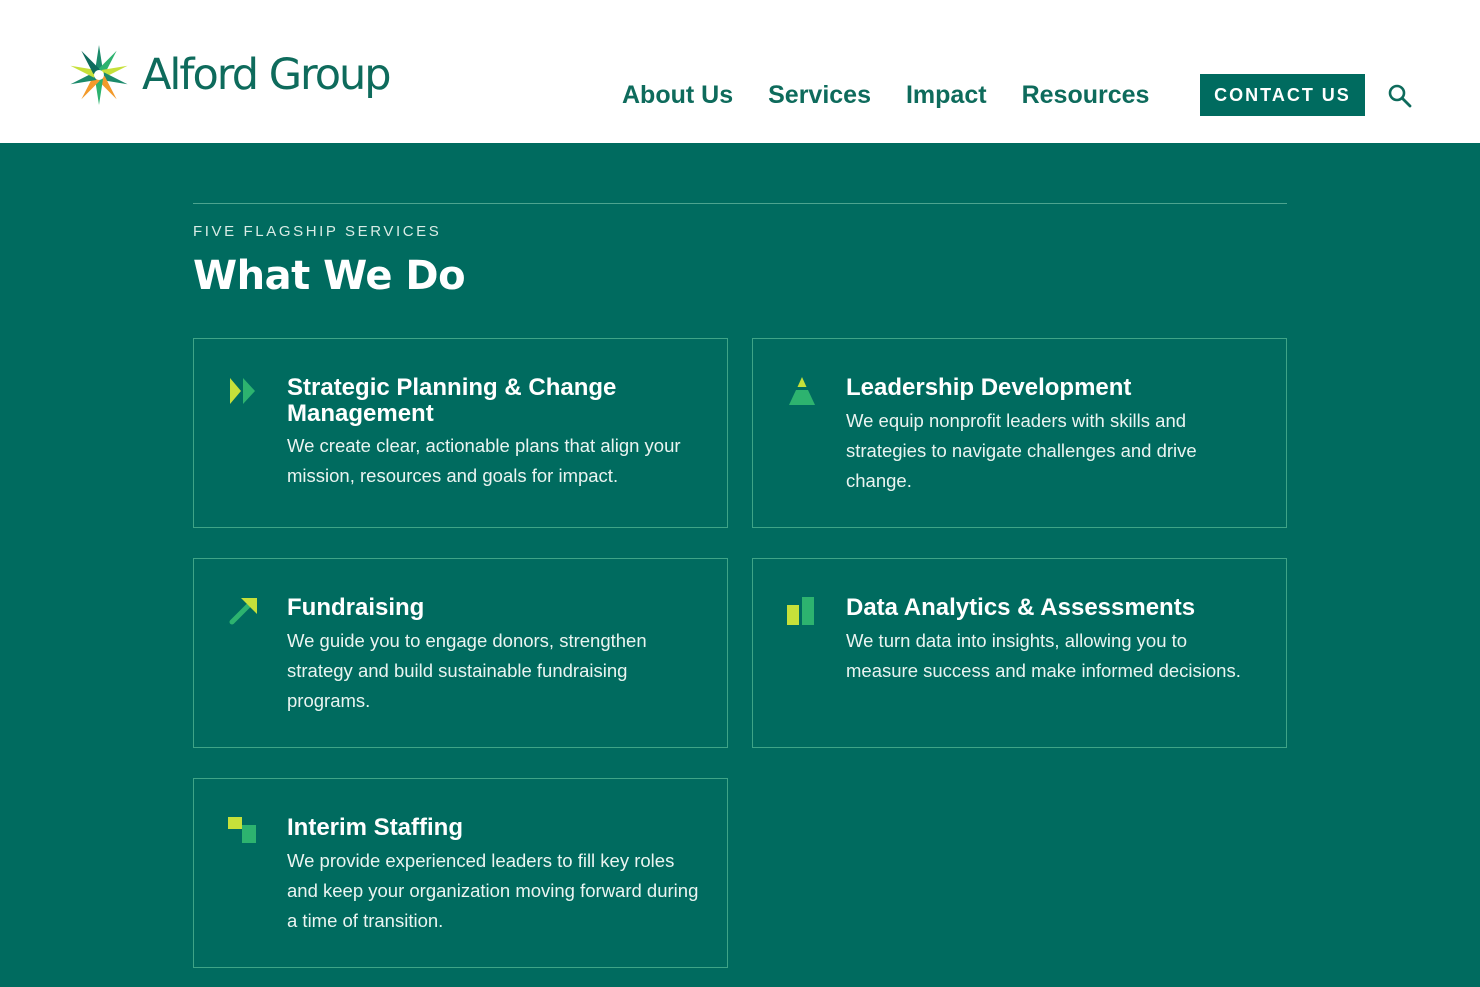  What do you see at coordinates (317, 231) in the screenshot?
I see `section-eyebrow: FIVE FLAGSHIP SERVICES` at bounding box center [317, 231].